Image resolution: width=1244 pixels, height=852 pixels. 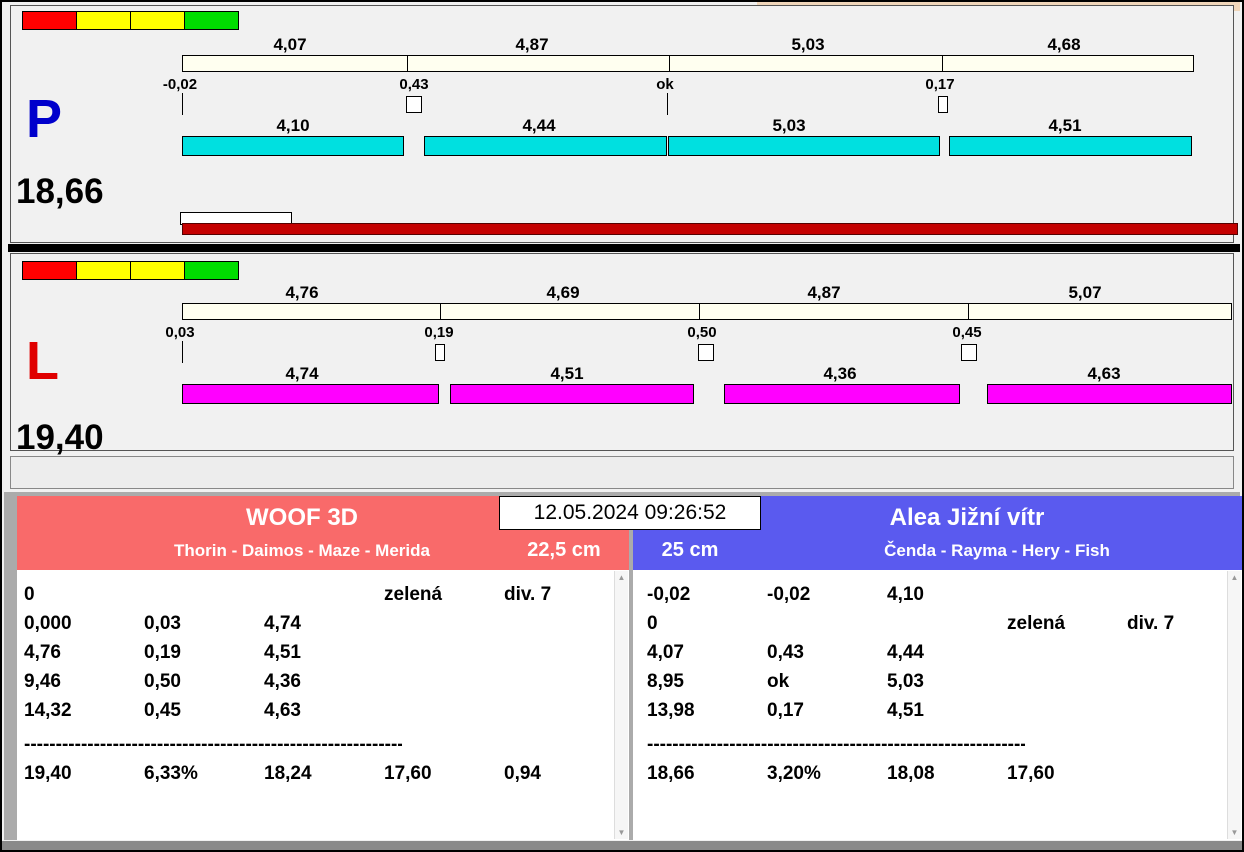 I want to click on result-cell: 4,63, so click(x=282, y=710).